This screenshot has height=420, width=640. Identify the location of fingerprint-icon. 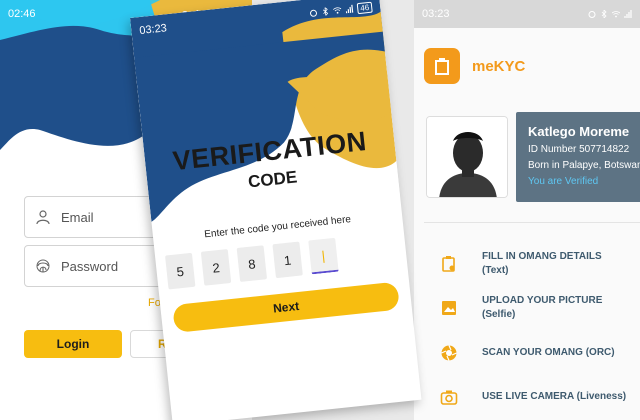
(43, 266).